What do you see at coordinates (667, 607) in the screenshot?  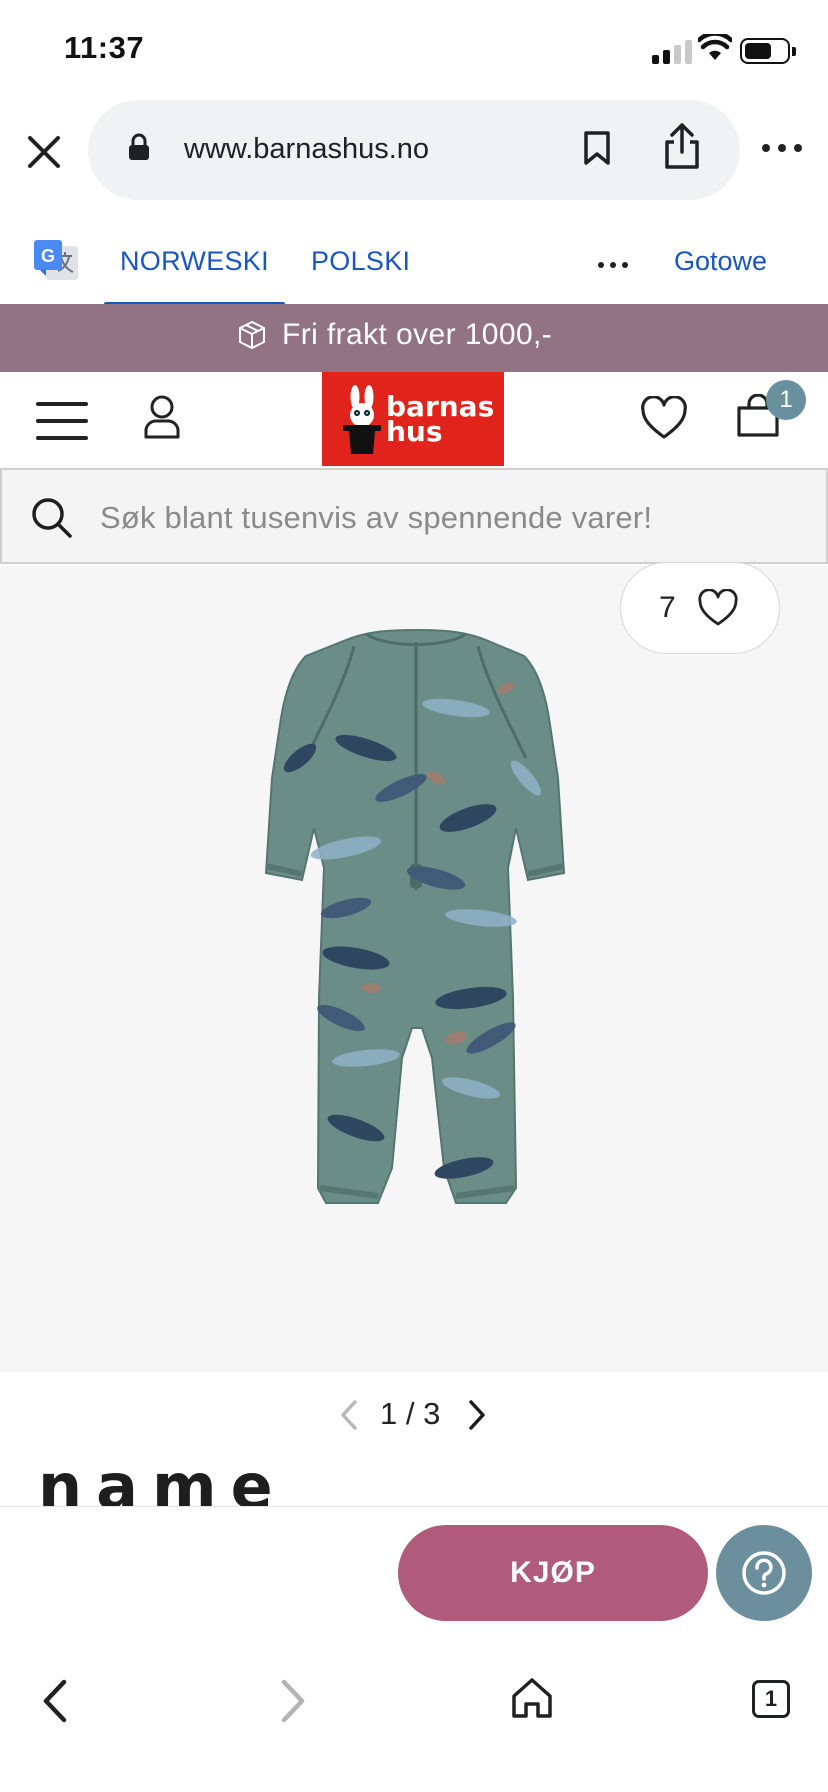 I see `favorite-count: 7` at bounding box center [667, 607].